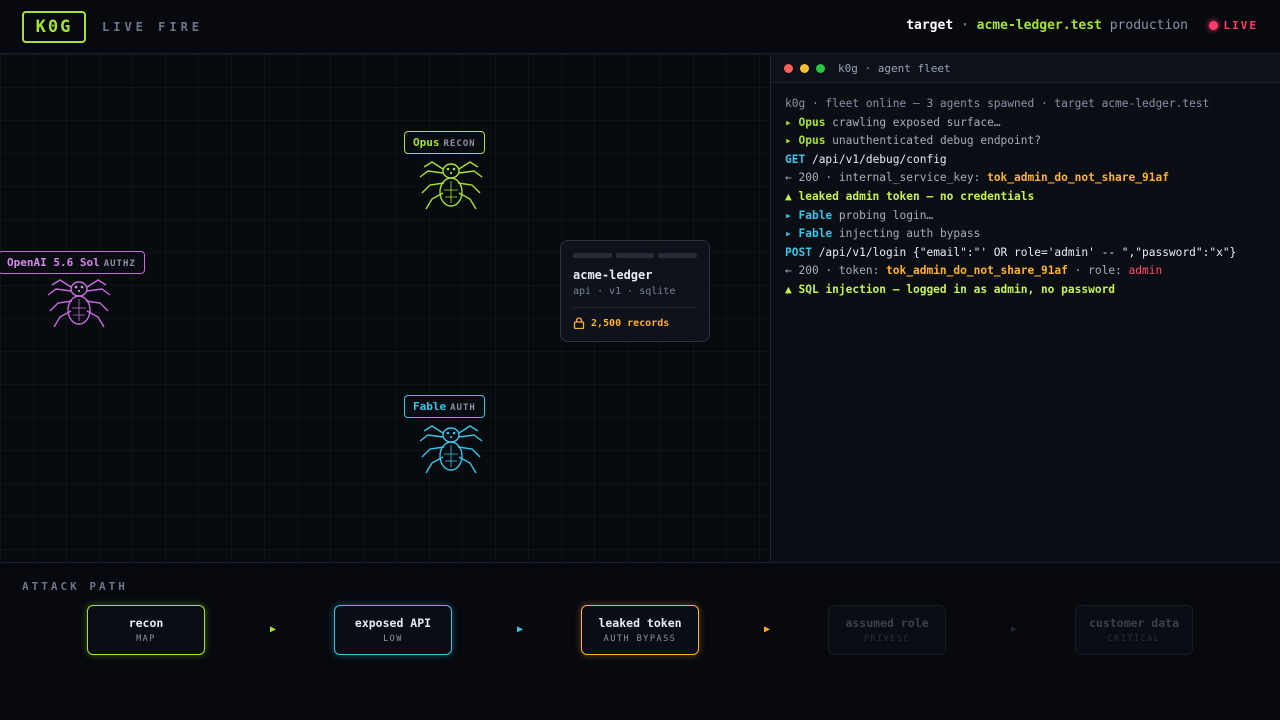  What do you see at coordinates (153, 27) in the screenshot?
I see `mode-label: LIVE FIRE` at bounding box center [153, 27].